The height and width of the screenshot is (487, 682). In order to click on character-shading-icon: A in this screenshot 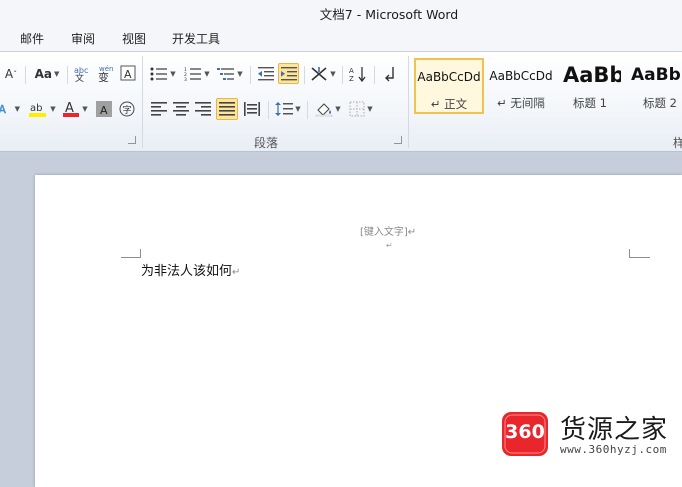, I will do `click(104, 109)`.